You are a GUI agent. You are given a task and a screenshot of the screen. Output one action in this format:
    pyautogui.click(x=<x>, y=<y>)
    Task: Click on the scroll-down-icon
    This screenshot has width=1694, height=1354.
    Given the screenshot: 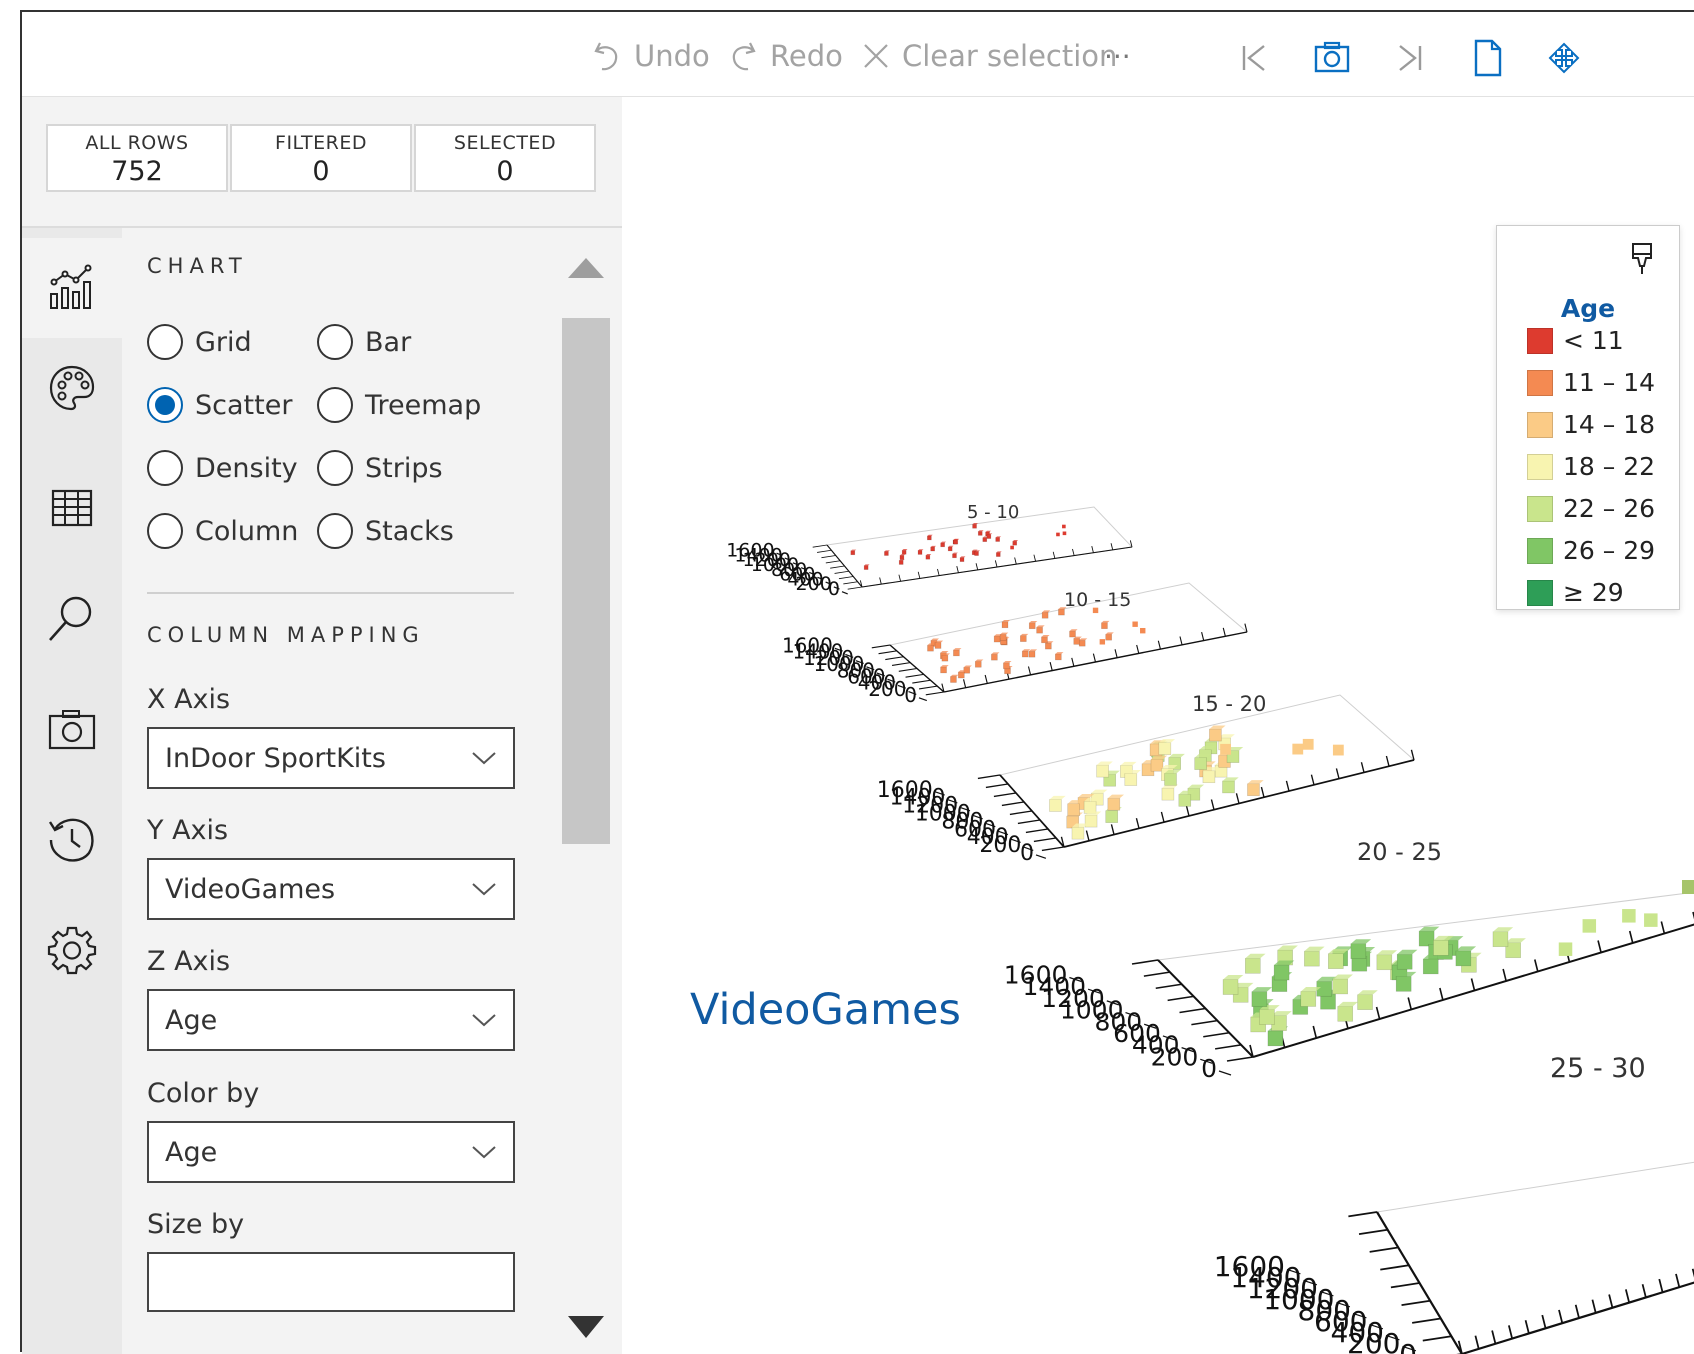 What is the action you would take?
    pyautogui.click(x=586, y=1327)
    